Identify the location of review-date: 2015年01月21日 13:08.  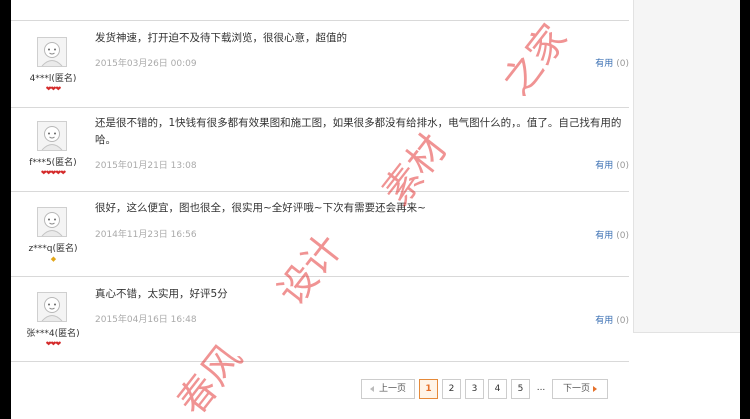
(146, 166).